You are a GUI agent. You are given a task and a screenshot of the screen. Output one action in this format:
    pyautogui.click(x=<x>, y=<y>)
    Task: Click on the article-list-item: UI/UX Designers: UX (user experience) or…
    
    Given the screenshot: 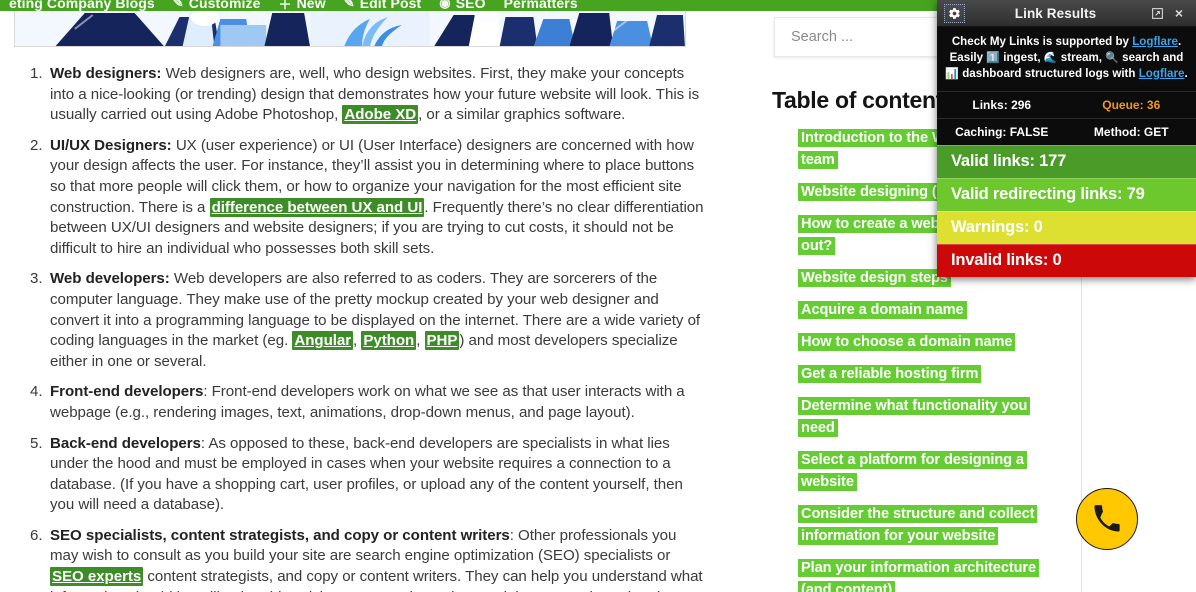 What is the action you would take?
    pyautogui.click(x=367, y=196)
    